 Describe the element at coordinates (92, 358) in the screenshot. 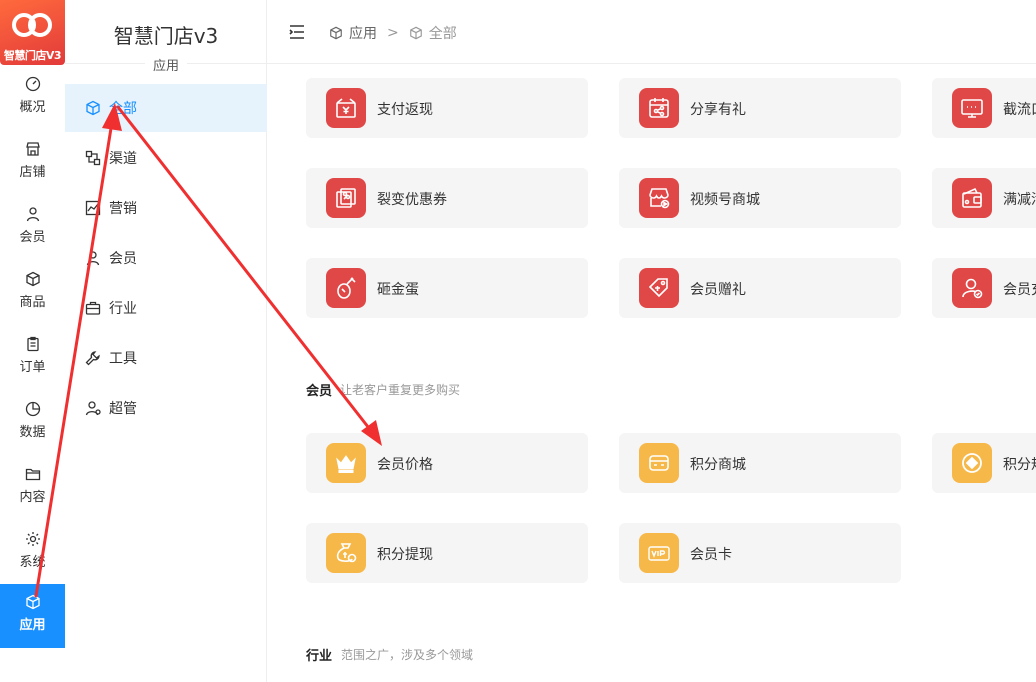

I see `wrench-icon` at that location.